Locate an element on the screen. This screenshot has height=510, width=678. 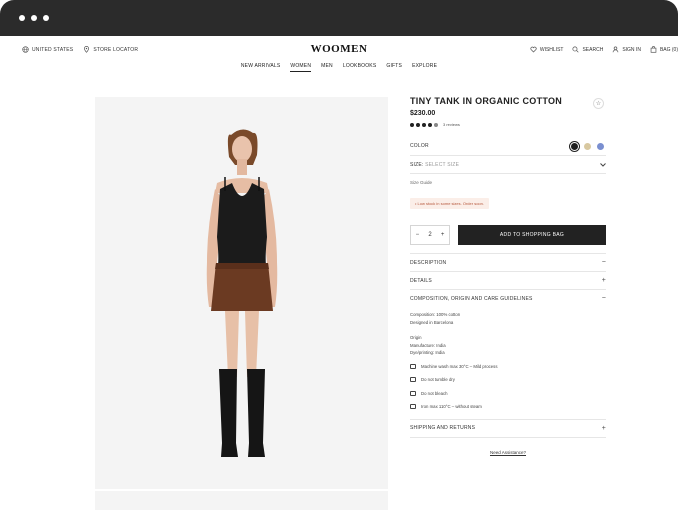
model-photo is located at coordinates (242, 293).